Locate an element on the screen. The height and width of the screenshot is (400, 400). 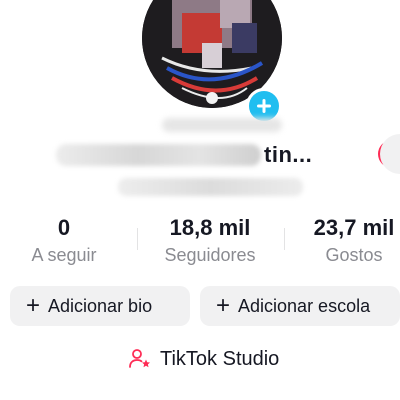
stat-followers: 18,8 mil Seguidores is located at coordinates (210, 241).